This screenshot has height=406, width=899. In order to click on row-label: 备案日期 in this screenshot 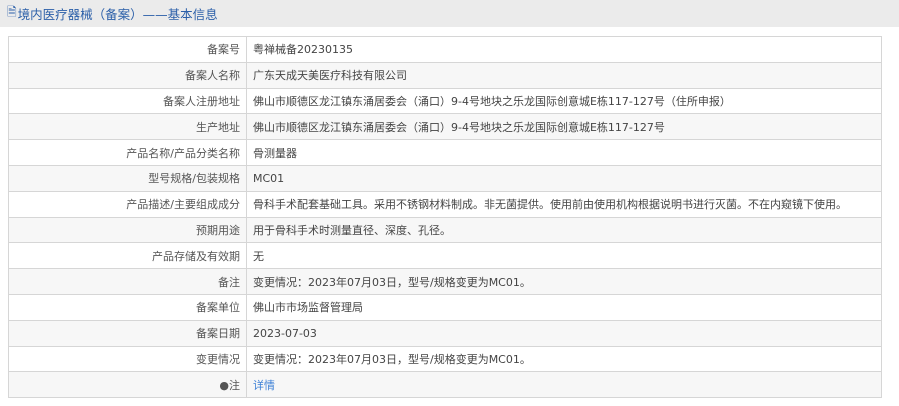, I will do `click(127, 333)`.